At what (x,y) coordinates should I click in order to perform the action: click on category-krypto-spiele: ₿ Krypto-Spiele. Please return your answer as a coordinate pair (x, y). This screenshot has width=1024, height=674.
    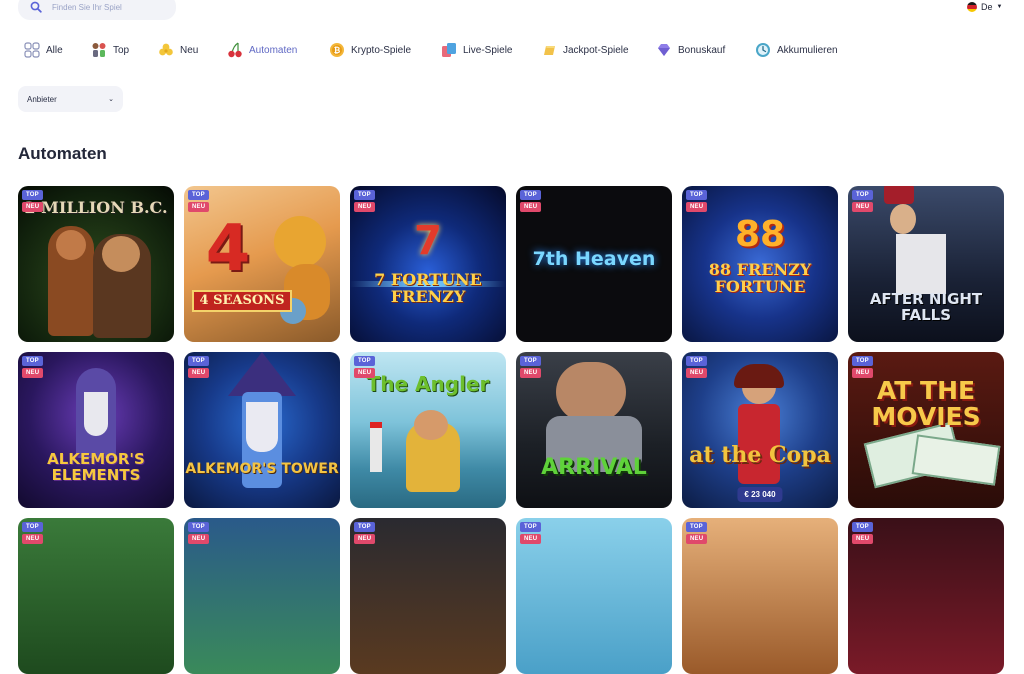
    Looking at the image, I should click on (370, 50).